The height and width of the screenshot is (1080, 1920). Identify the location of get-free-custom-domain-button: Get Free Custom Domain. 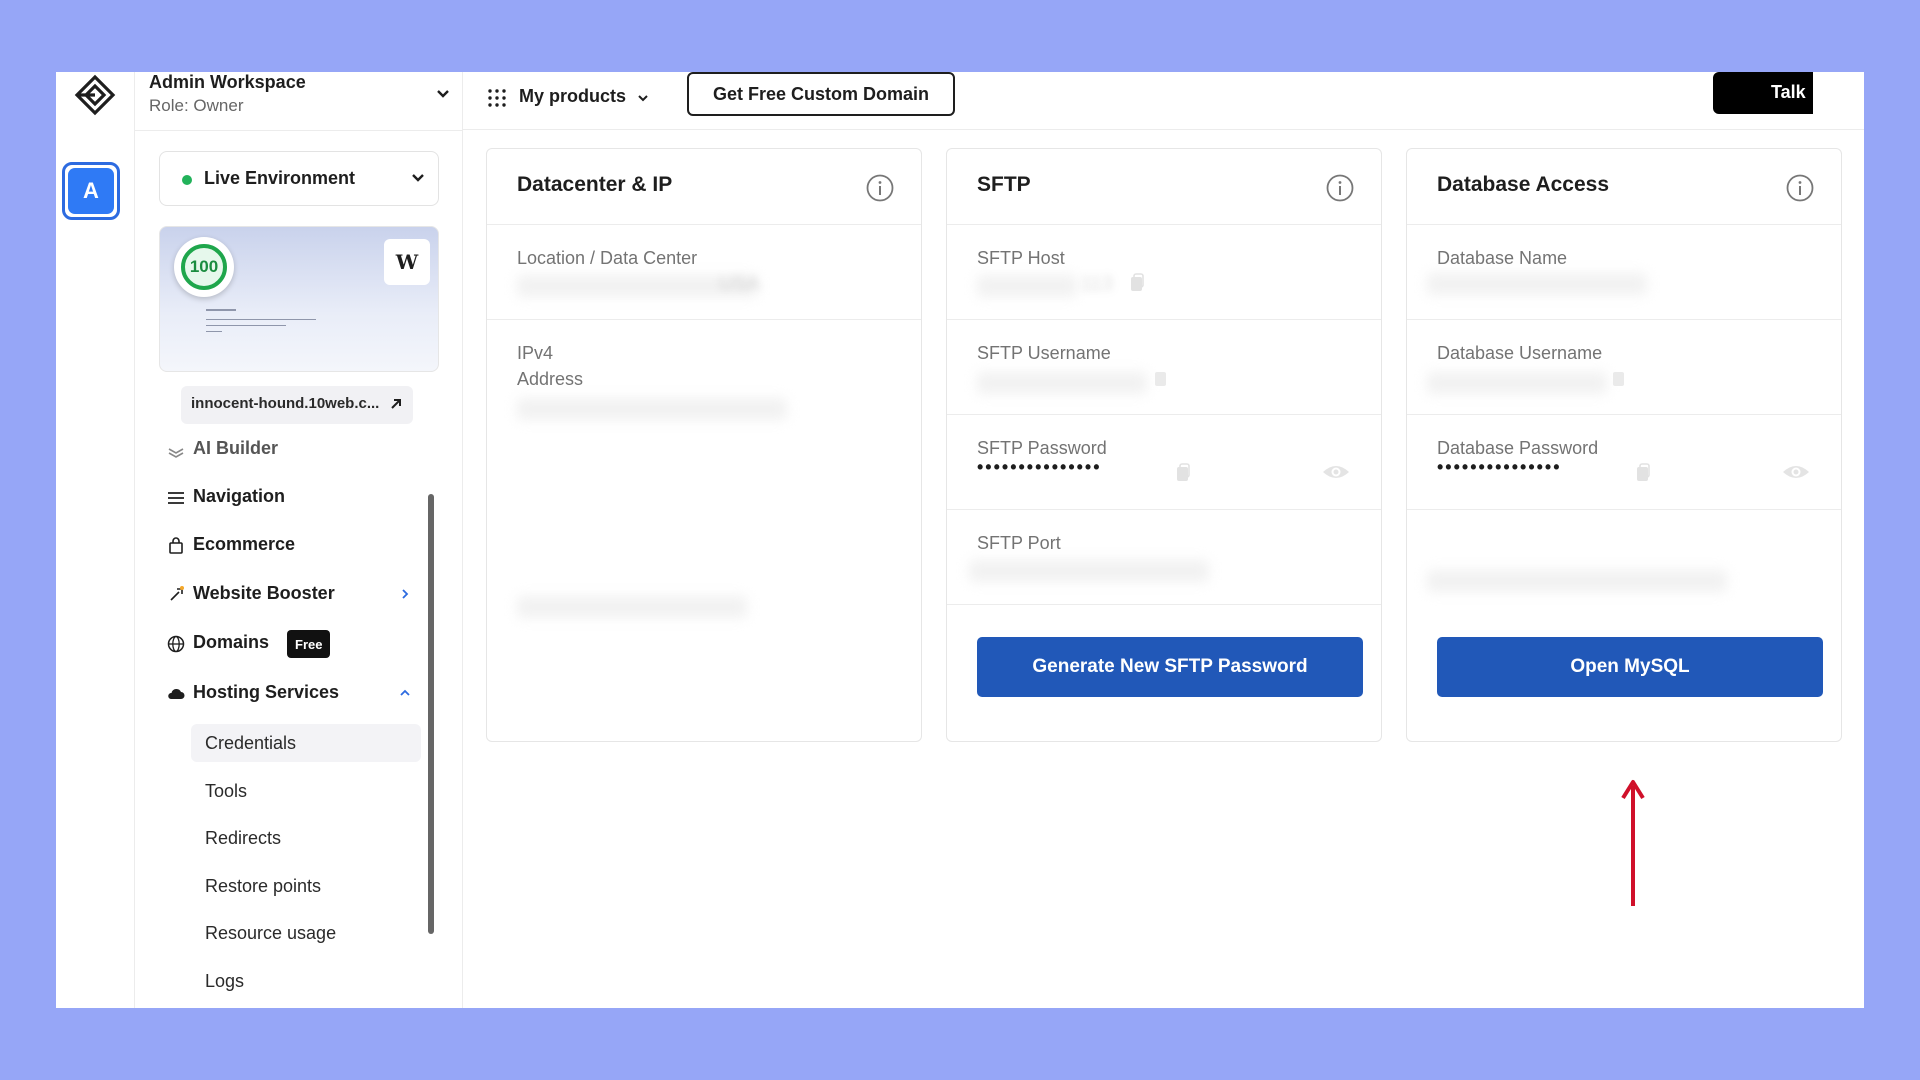
(821, 94).